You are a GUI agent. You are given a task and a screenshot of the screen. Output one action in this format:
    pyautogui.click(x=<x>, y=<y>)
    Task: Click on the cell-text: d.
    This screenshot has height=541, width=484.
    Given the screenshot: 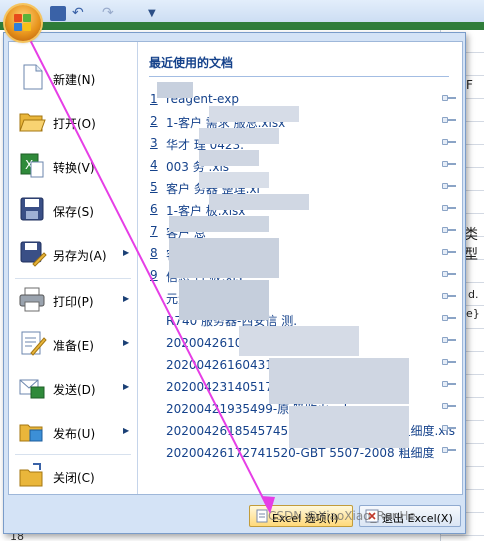 What is the action you would take?
    pyautogui.click(x=473, y=294)
    